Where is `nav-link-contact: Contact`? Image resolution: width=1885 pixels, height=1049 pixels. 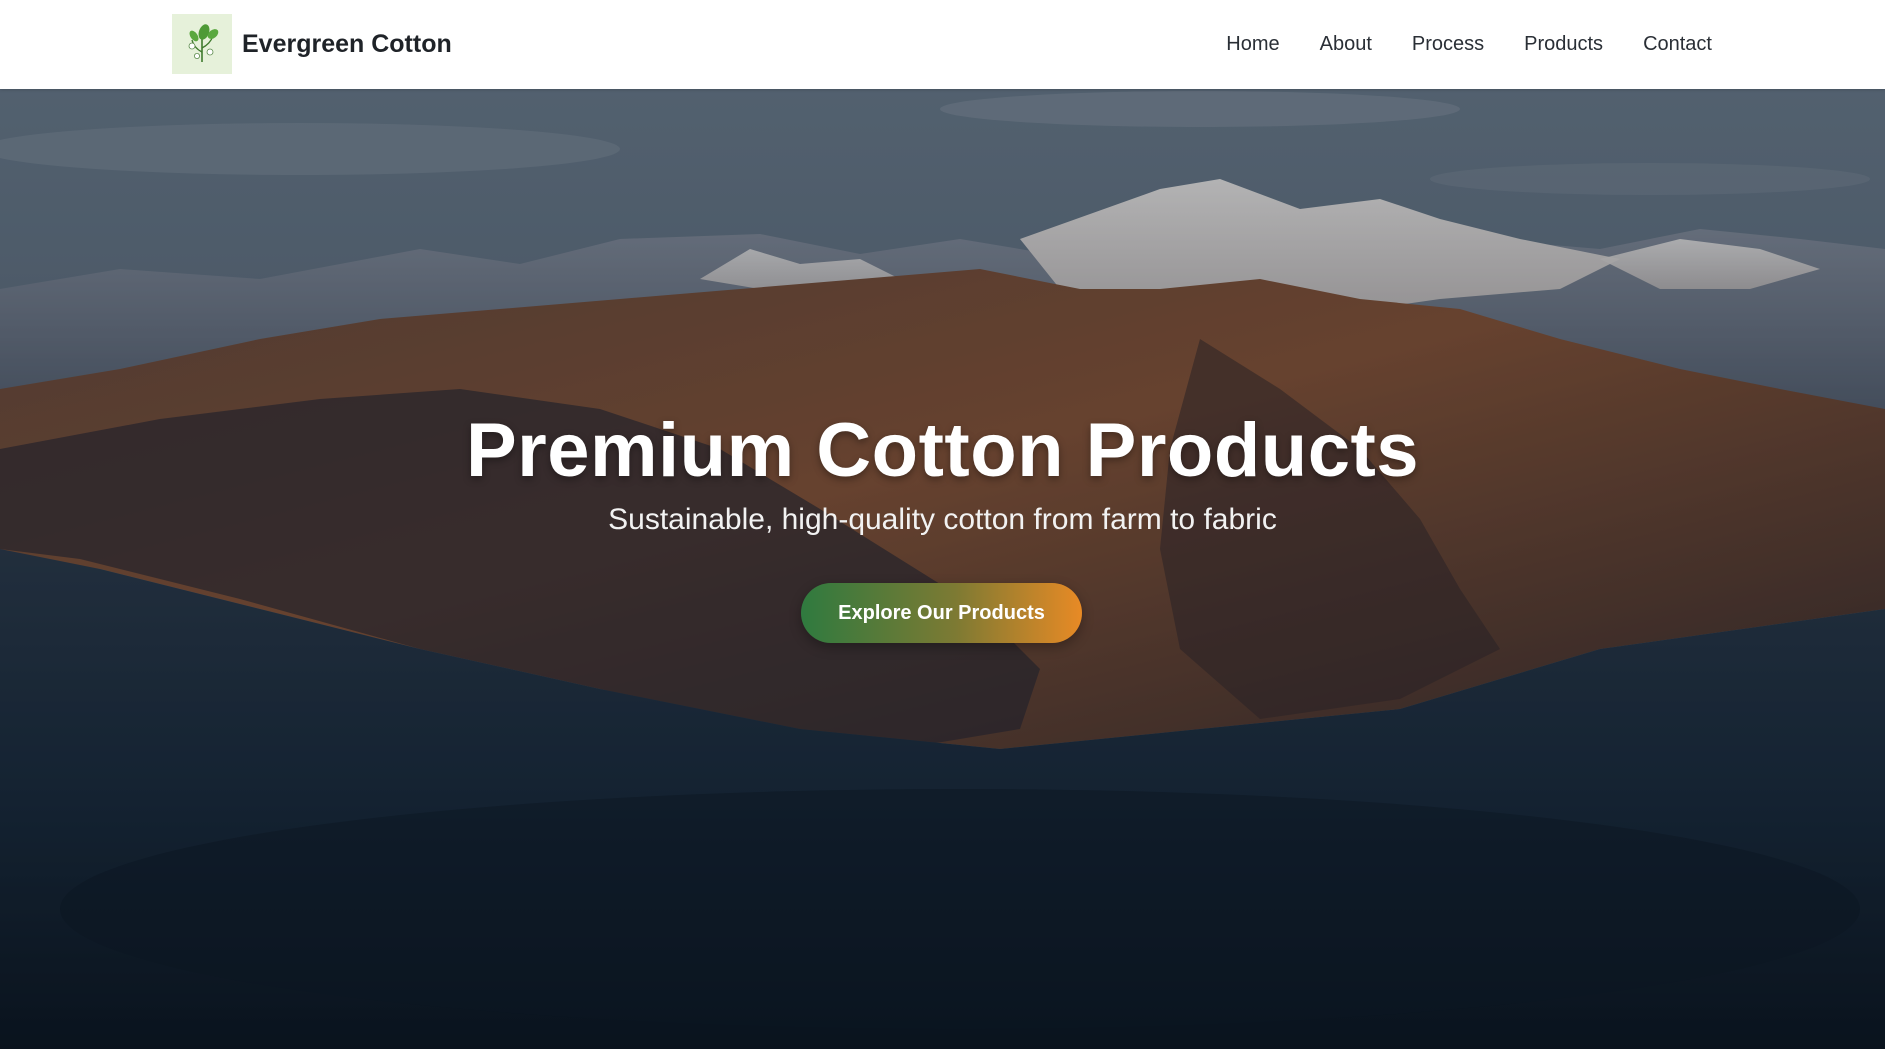
nav-link-contact: Contact is located at coordinates (1677, 44).